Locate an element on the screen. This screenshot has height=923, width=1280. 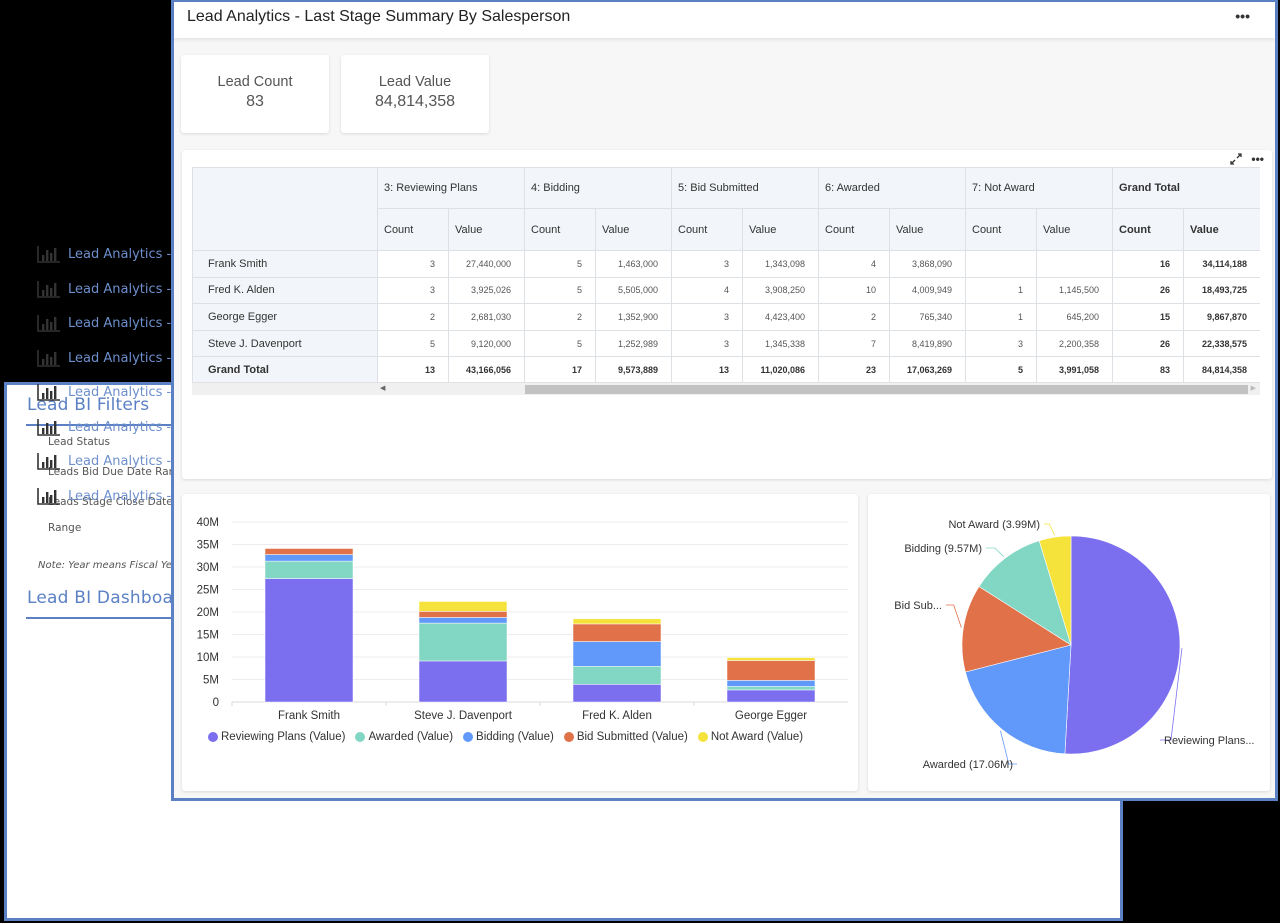
stage-header: Grand Total is located at coordinates (1185, 188).